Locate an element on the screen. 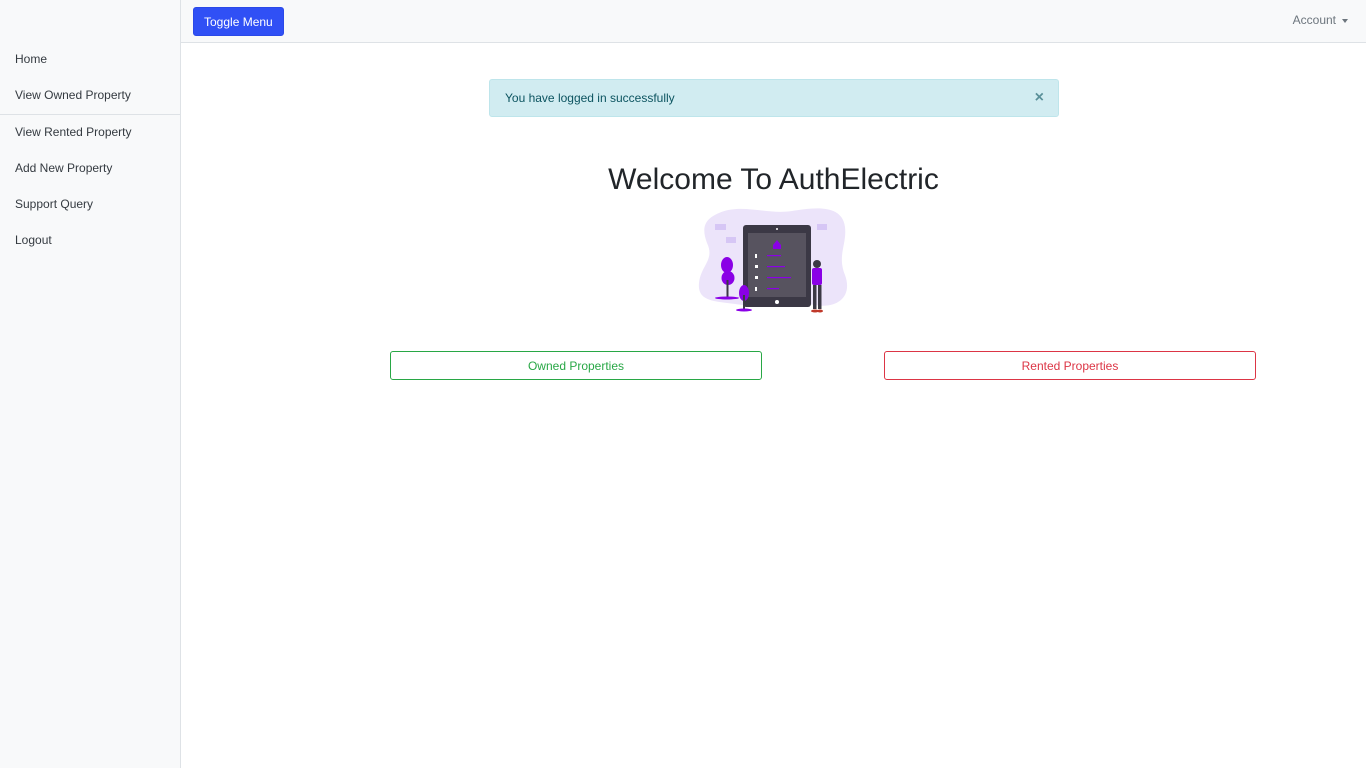 This screenshot has height=768, width=1366. alert-message: You have logged in successfully is located at coordinates (590, 98).